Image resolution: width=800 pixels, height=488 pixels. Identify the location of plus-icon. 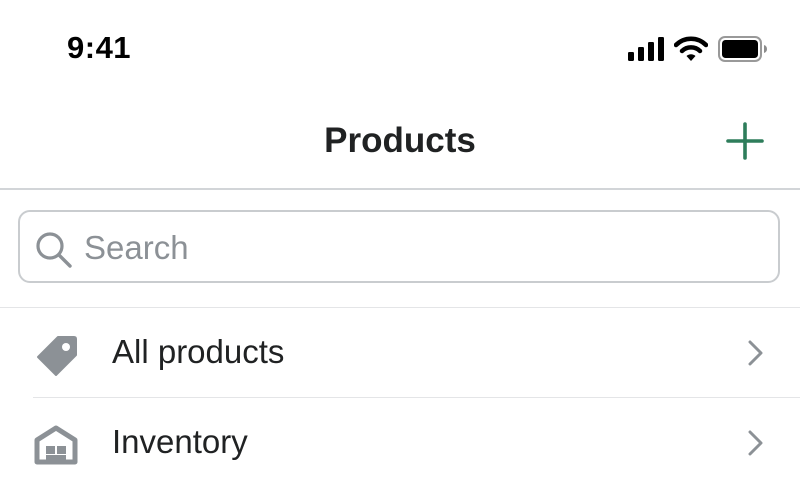
(745, 141).